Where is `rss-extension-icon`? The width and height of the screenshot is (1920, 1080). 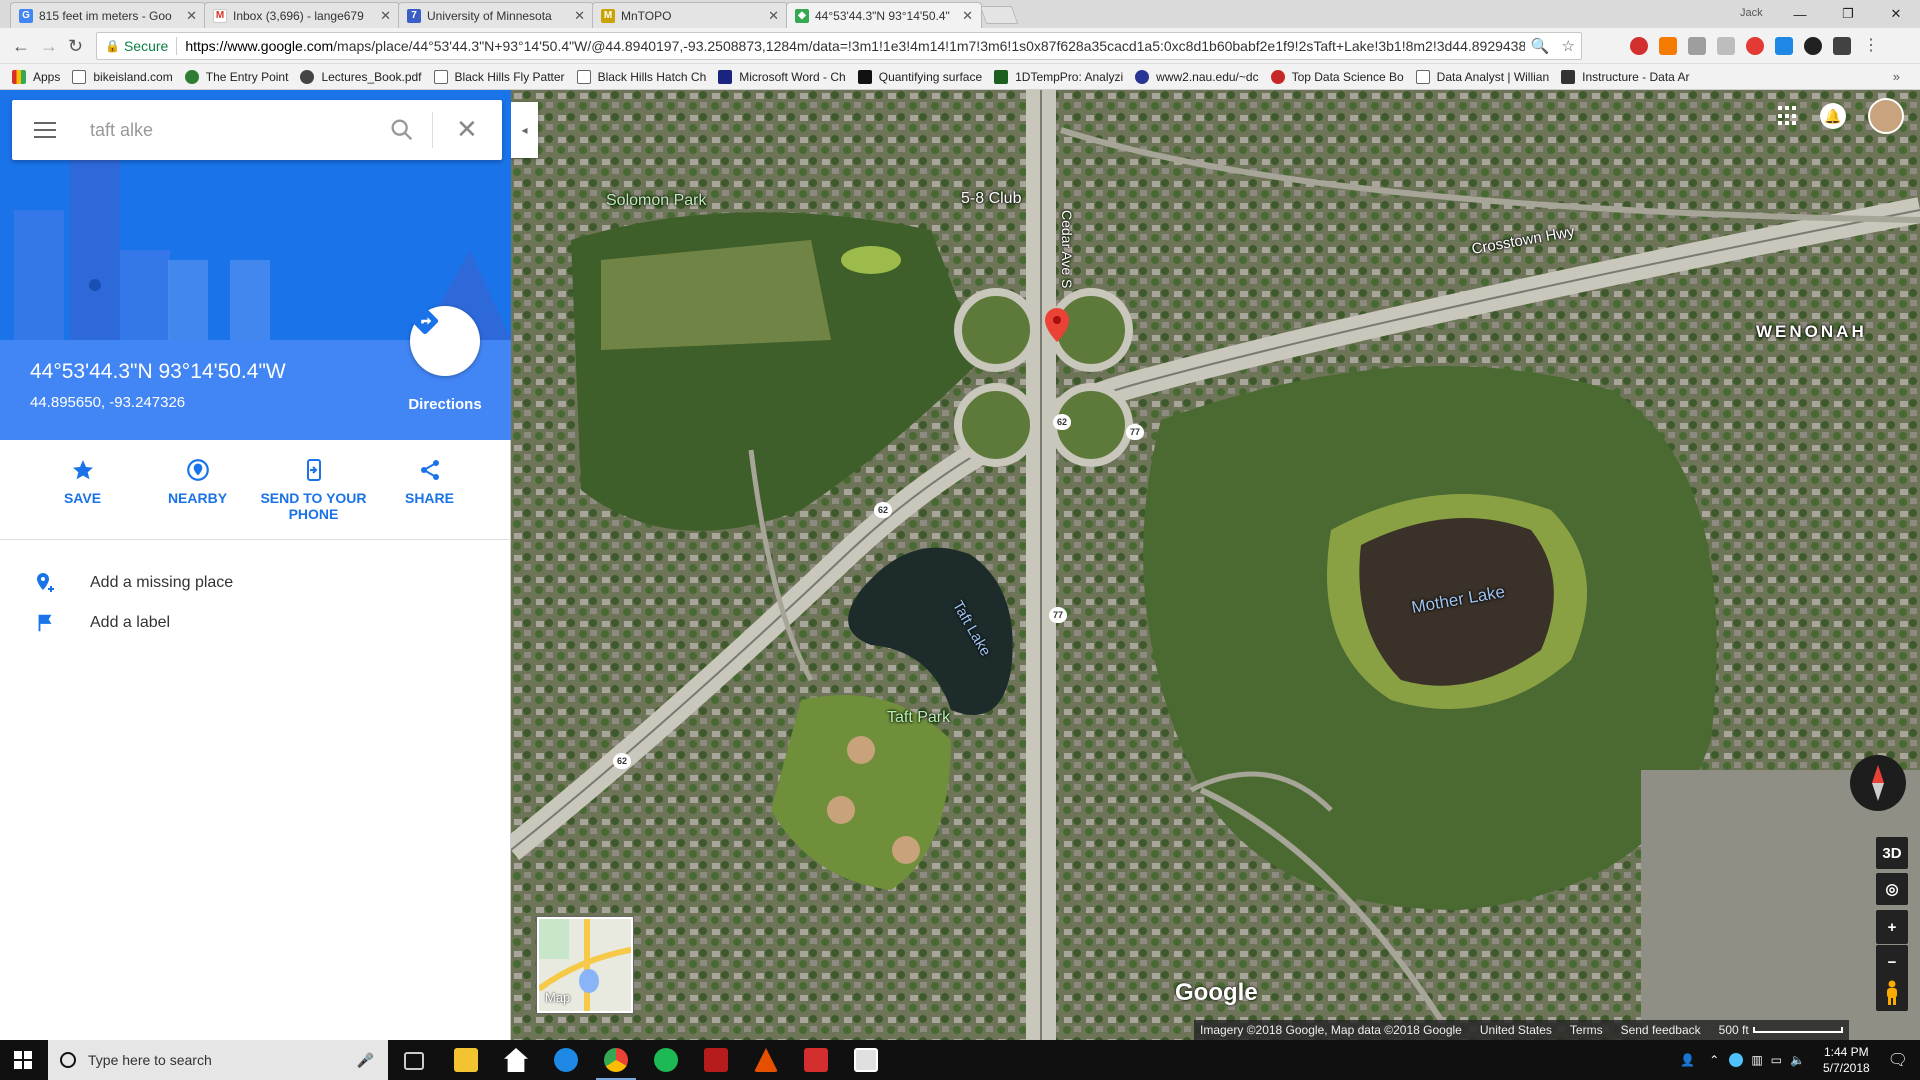
rss-extension-icon is located at coordinates (1668, 46).